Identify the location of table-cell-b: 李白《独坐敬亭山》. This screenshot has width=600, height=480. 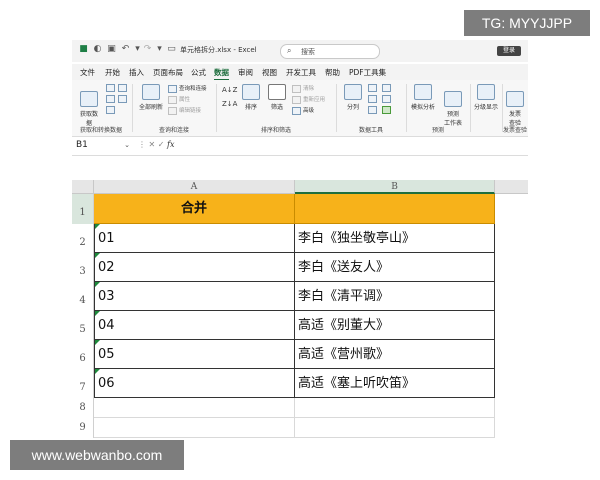
(395, 238).